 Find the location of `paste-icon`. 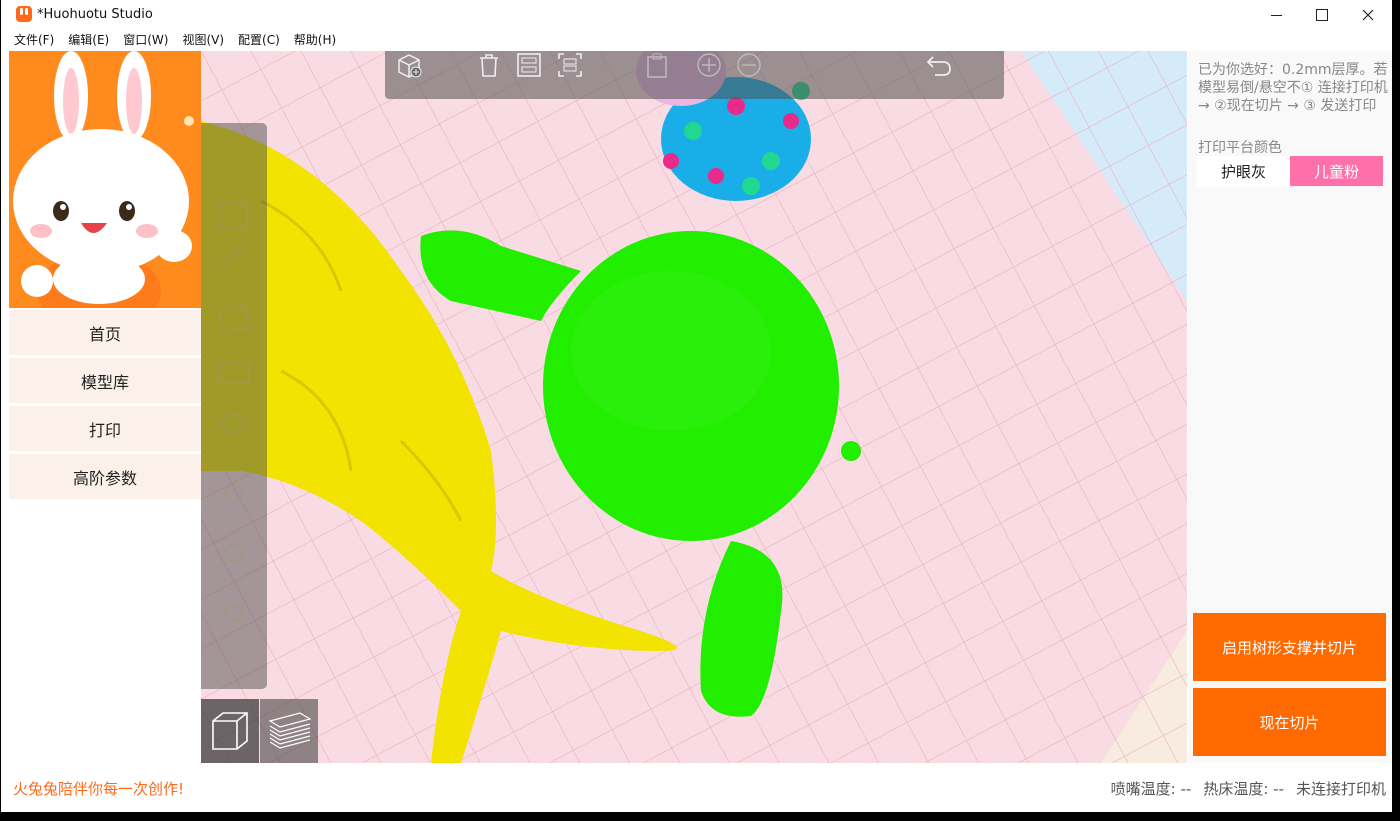

paste-icon is located at coordinates (657, 65).